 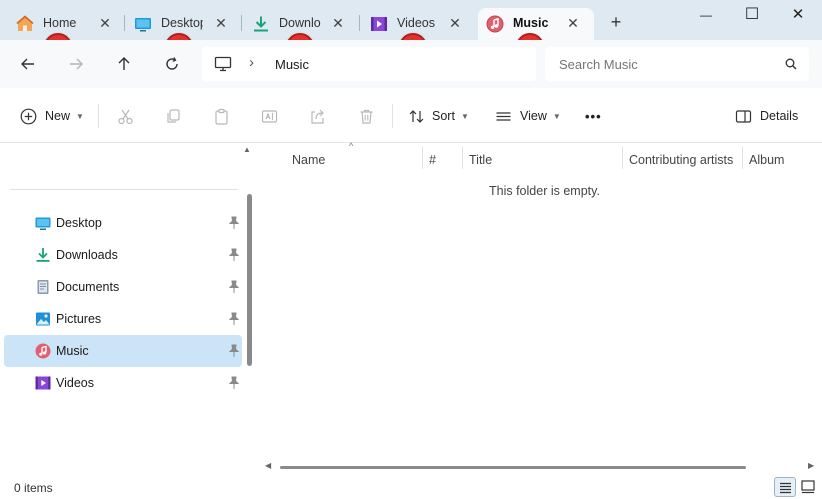 I want to click on address-bar: › Music, so click(x=369, y=64).